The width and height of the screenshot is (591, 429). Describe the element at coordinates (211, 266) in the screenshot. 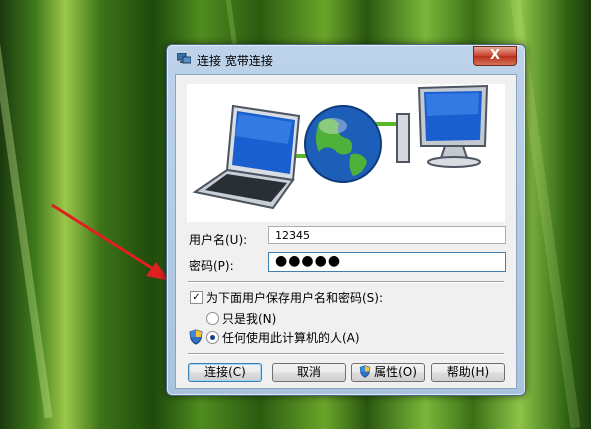

I see `password-label: 密码(P):` at that location.